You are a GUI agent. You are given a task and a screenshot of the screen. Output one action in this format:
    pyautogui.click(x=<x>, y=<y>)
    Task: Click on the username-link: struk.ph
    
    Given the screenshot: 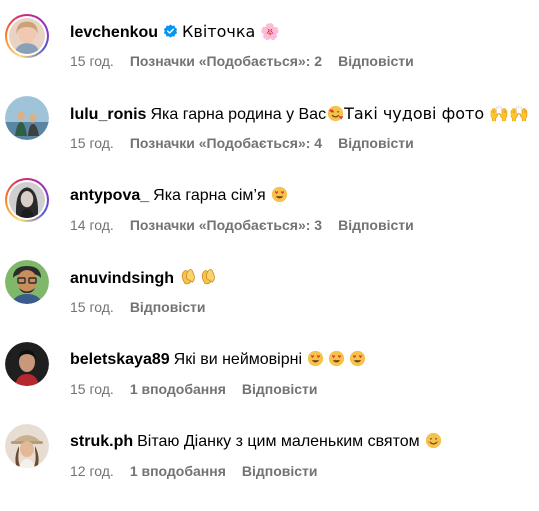 What is the action you would take?
    pyautogui.click(x=101, y=441)
    